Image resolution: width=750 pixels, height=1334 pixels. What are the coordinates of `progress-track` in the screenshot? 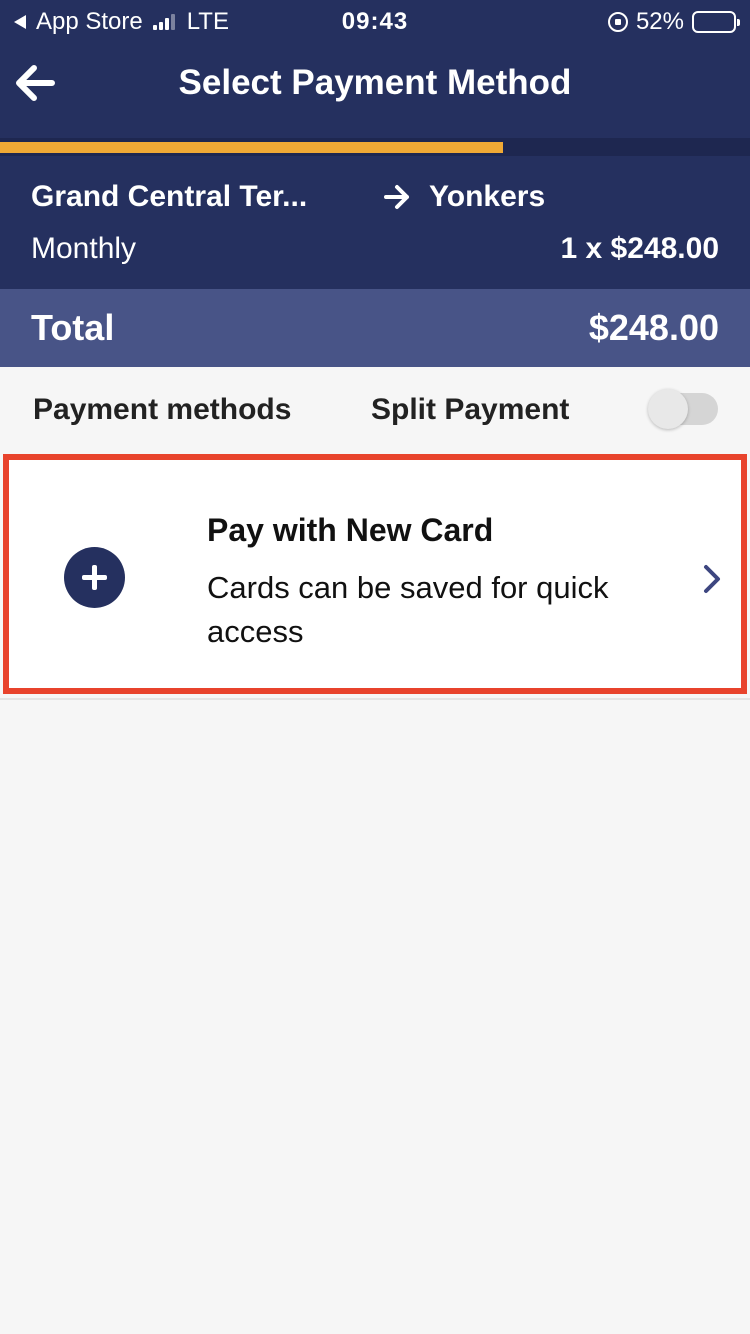 It's located at (375, 147).